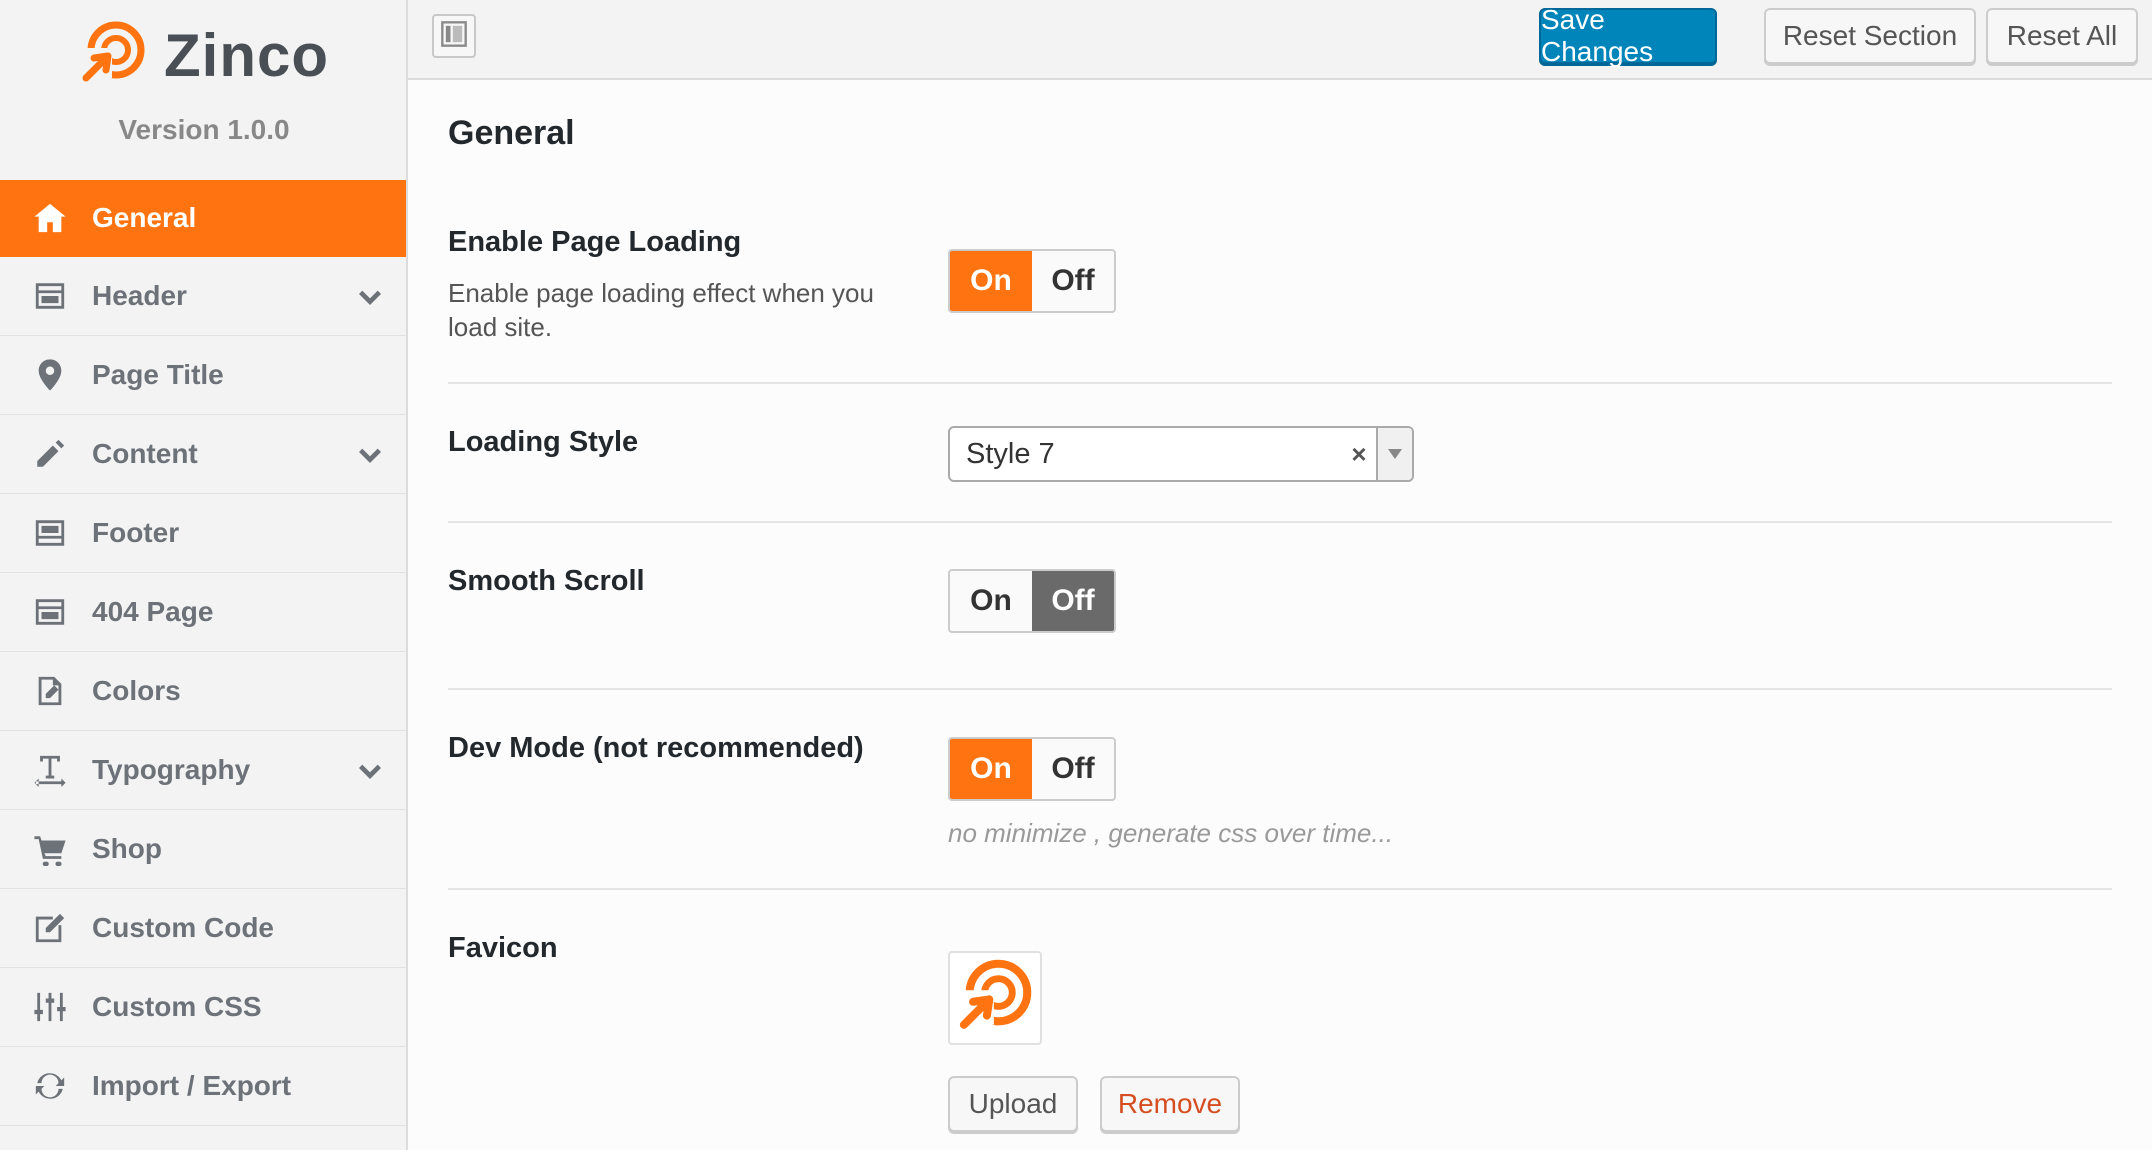 The image size is (2152, 1150). What do you see at coordinates (595, 242) in the screenshot?
I see `page-loading-label: Enable Page Loading` at bounding box center [595, 242].